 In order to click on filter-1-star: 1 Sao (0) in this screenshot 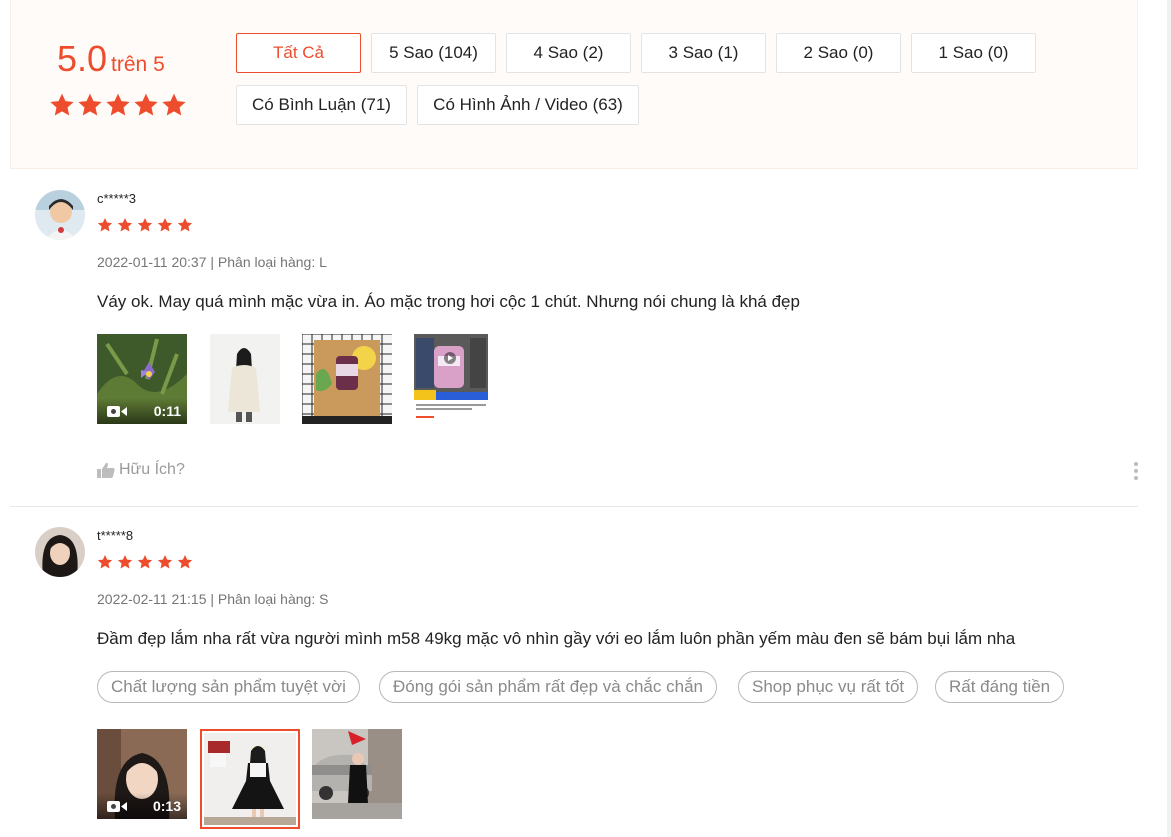, I will do `click(973, 53)`.